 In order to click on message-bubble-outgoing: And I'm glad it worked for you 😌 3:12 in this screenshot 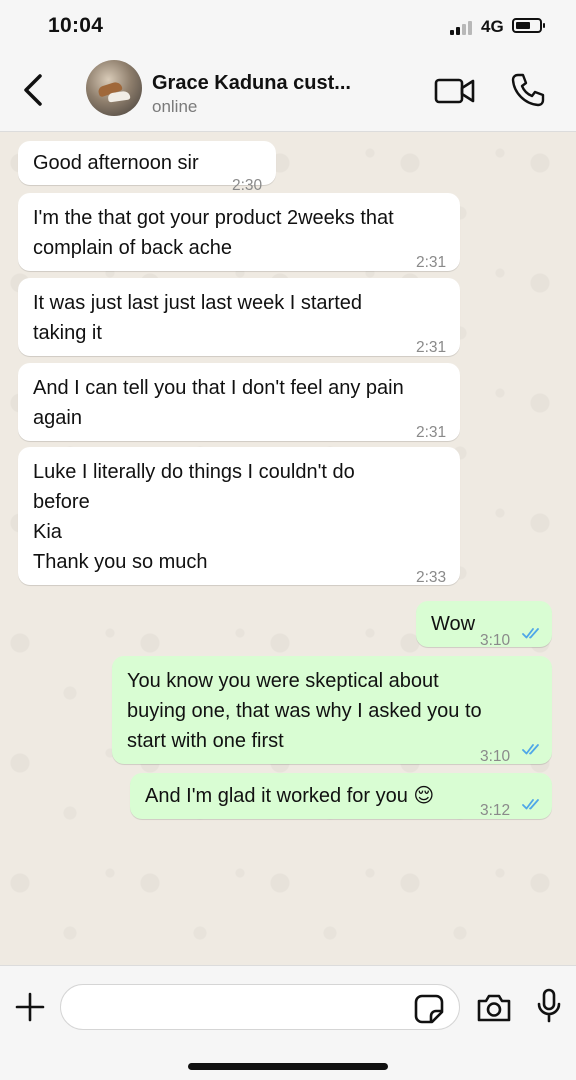, I will do `click(341, 796)`.